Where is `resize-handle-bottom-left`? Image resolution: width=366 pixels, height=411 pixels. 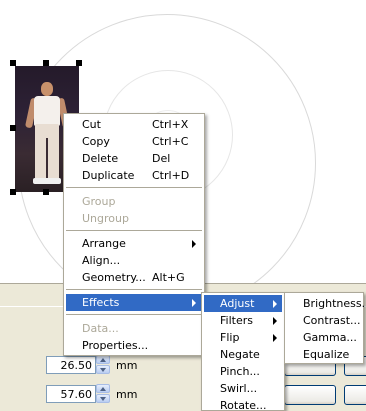
resize-handle-bottom-left is located at coordinates (13, 192).